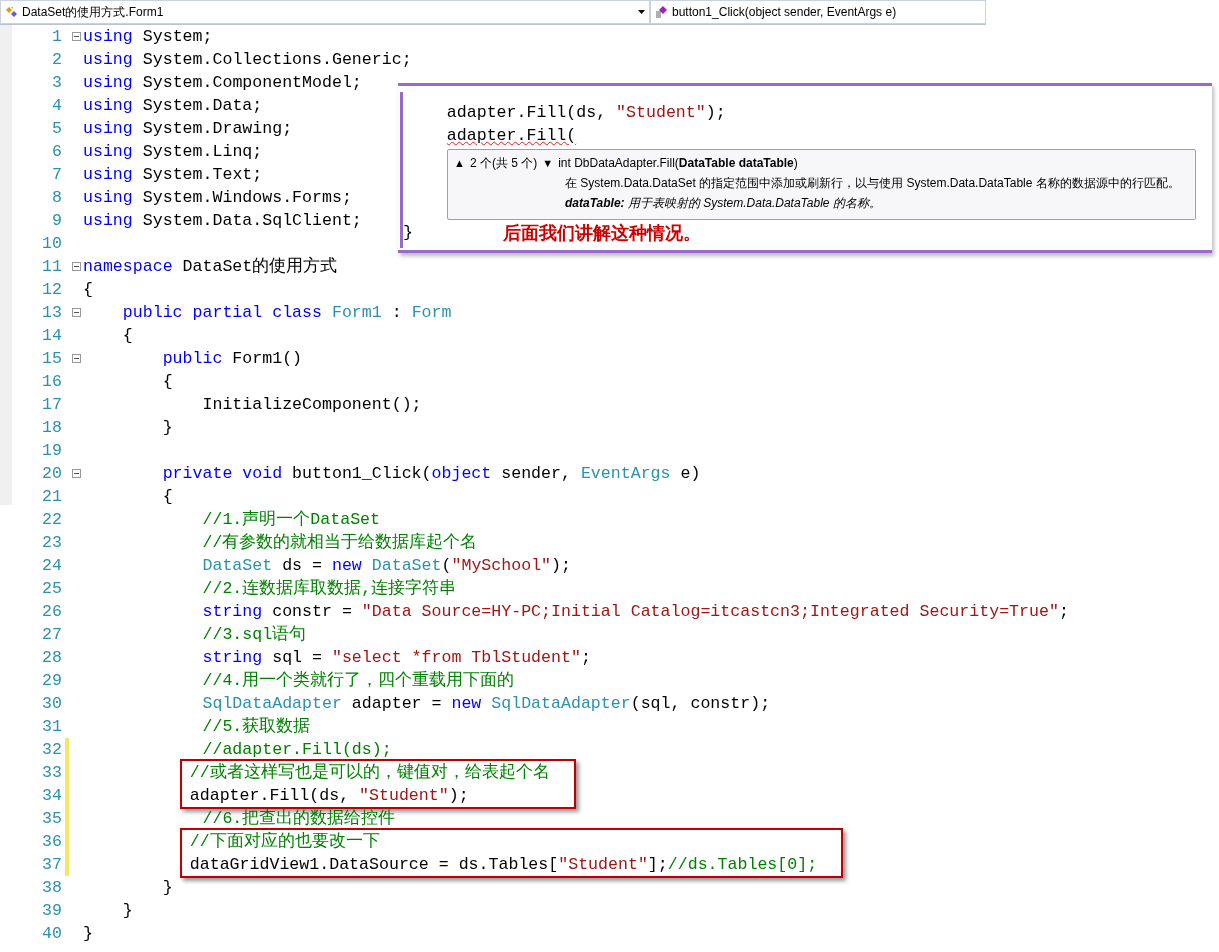 Image resolution: width=1219 pixels, height=952 pixels. I want to click on next-overload-button: ▼, so click(548, 163).